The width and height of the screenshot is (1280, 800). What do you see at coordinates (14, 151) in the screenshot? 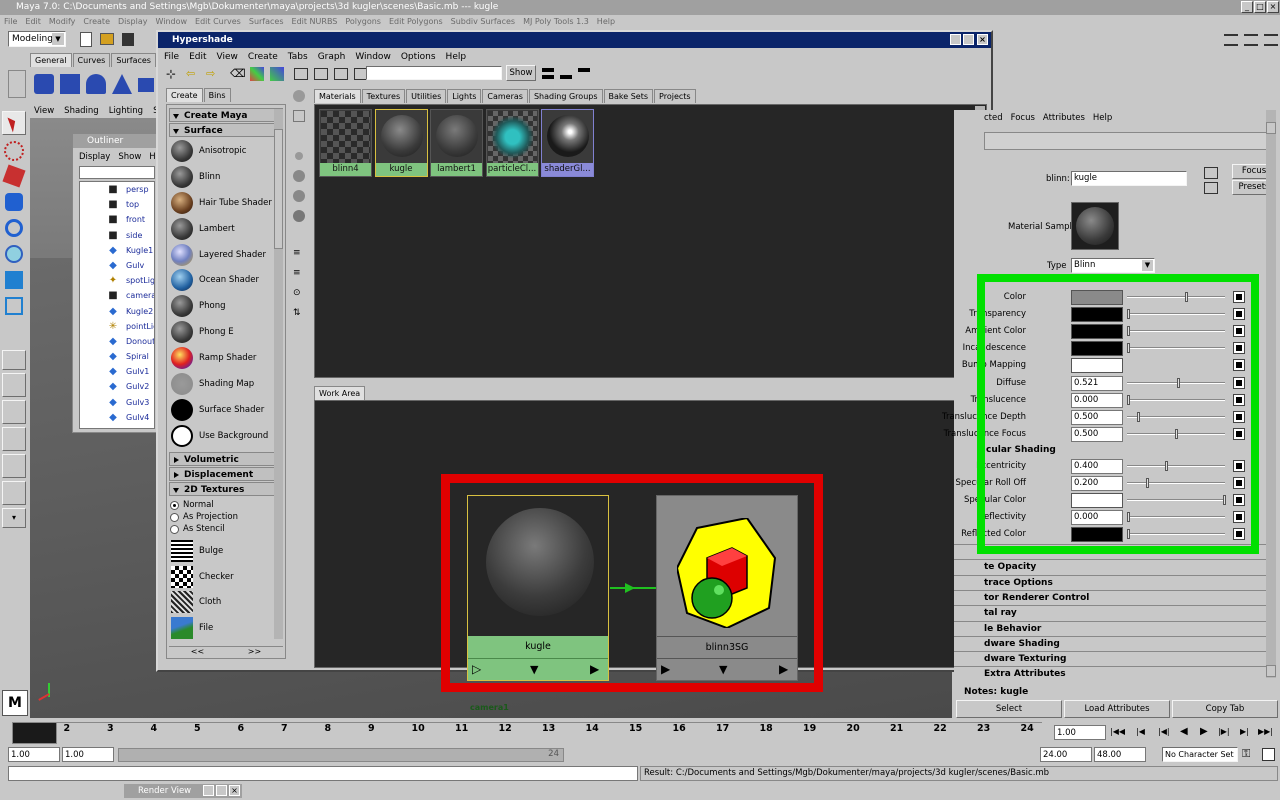
I see `lasso-tool-icon` at bounding box center [14, 151].